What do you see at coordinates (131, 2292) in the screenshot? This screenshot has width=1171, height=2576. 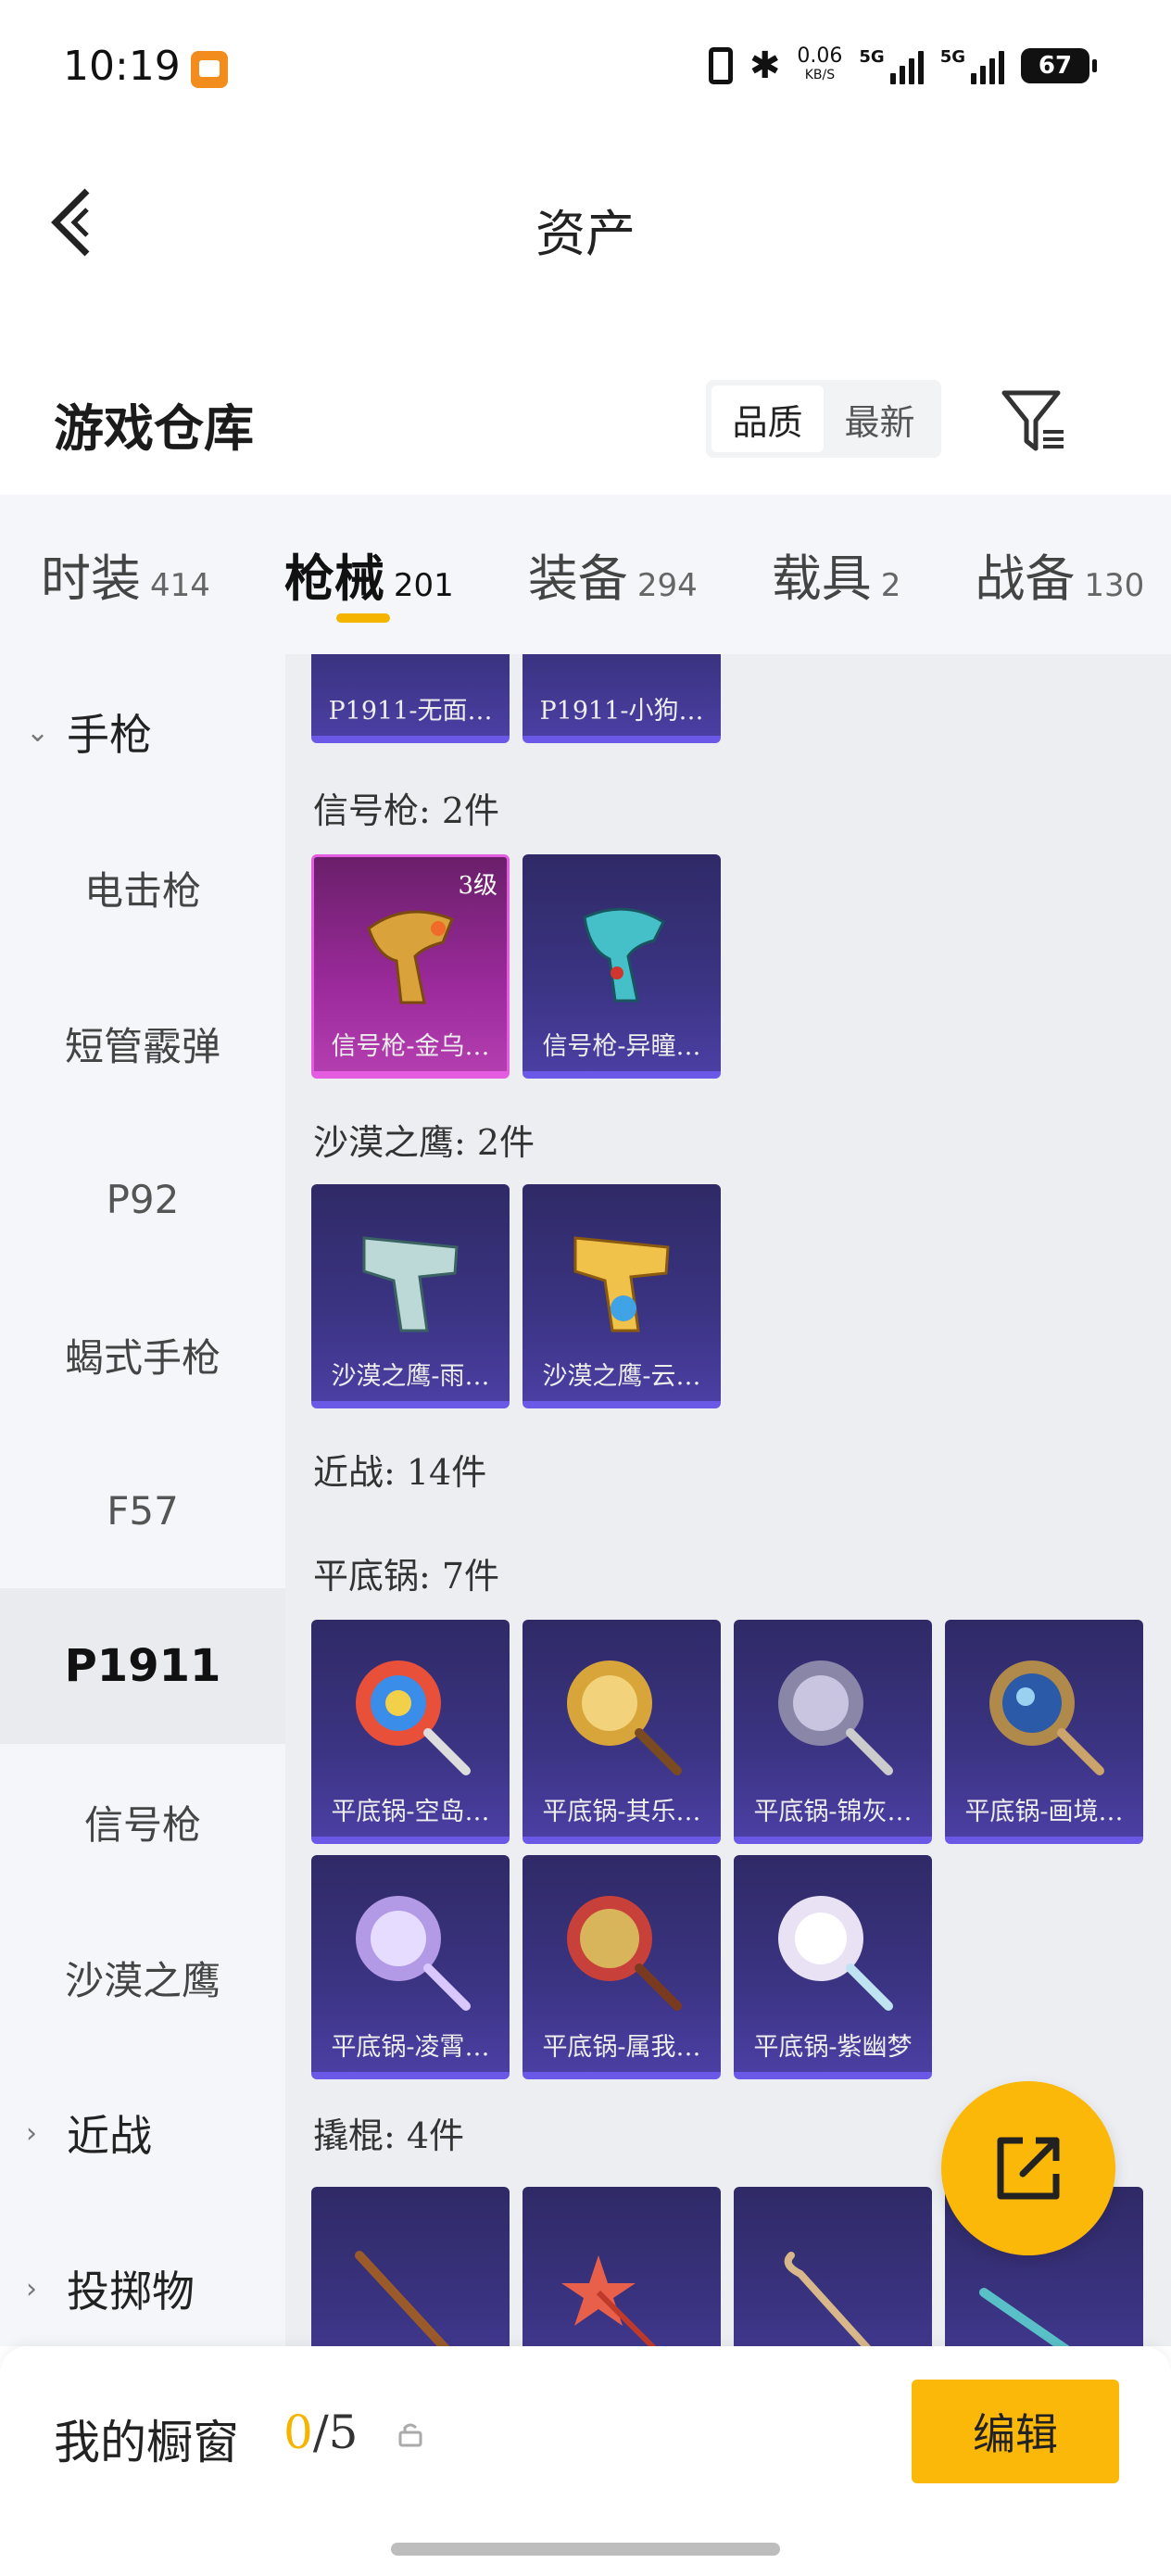 I see `subnav-group-label: 投掷物` at bounding box center [131, 2292].